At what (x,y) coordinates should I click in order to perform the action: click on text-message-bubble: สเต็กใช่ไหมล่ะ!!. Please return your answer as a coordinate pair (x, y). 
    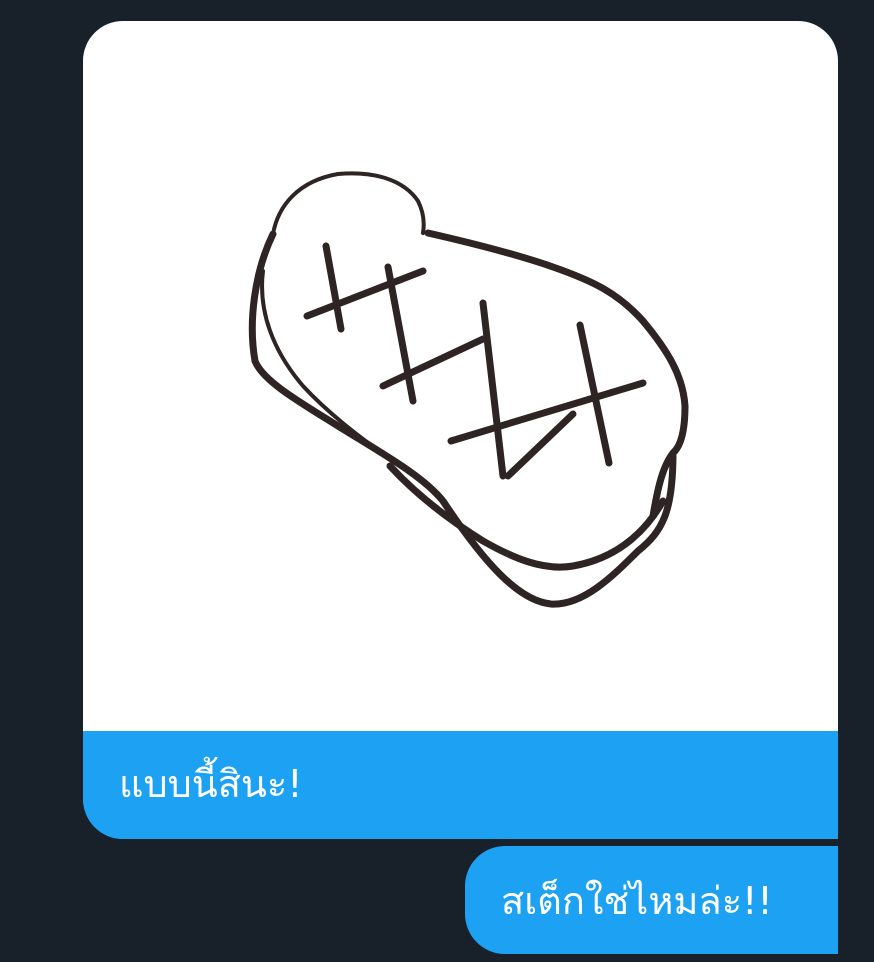
    Looking at the image, I should click on (651, 900).